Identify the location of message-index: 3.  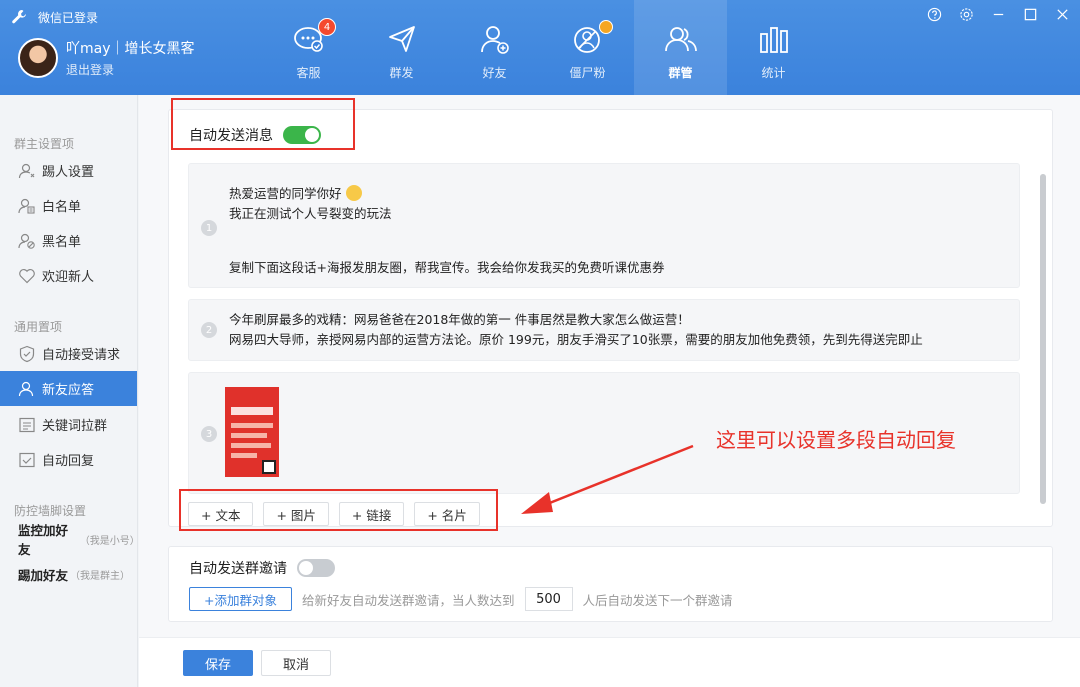
(209, 434).